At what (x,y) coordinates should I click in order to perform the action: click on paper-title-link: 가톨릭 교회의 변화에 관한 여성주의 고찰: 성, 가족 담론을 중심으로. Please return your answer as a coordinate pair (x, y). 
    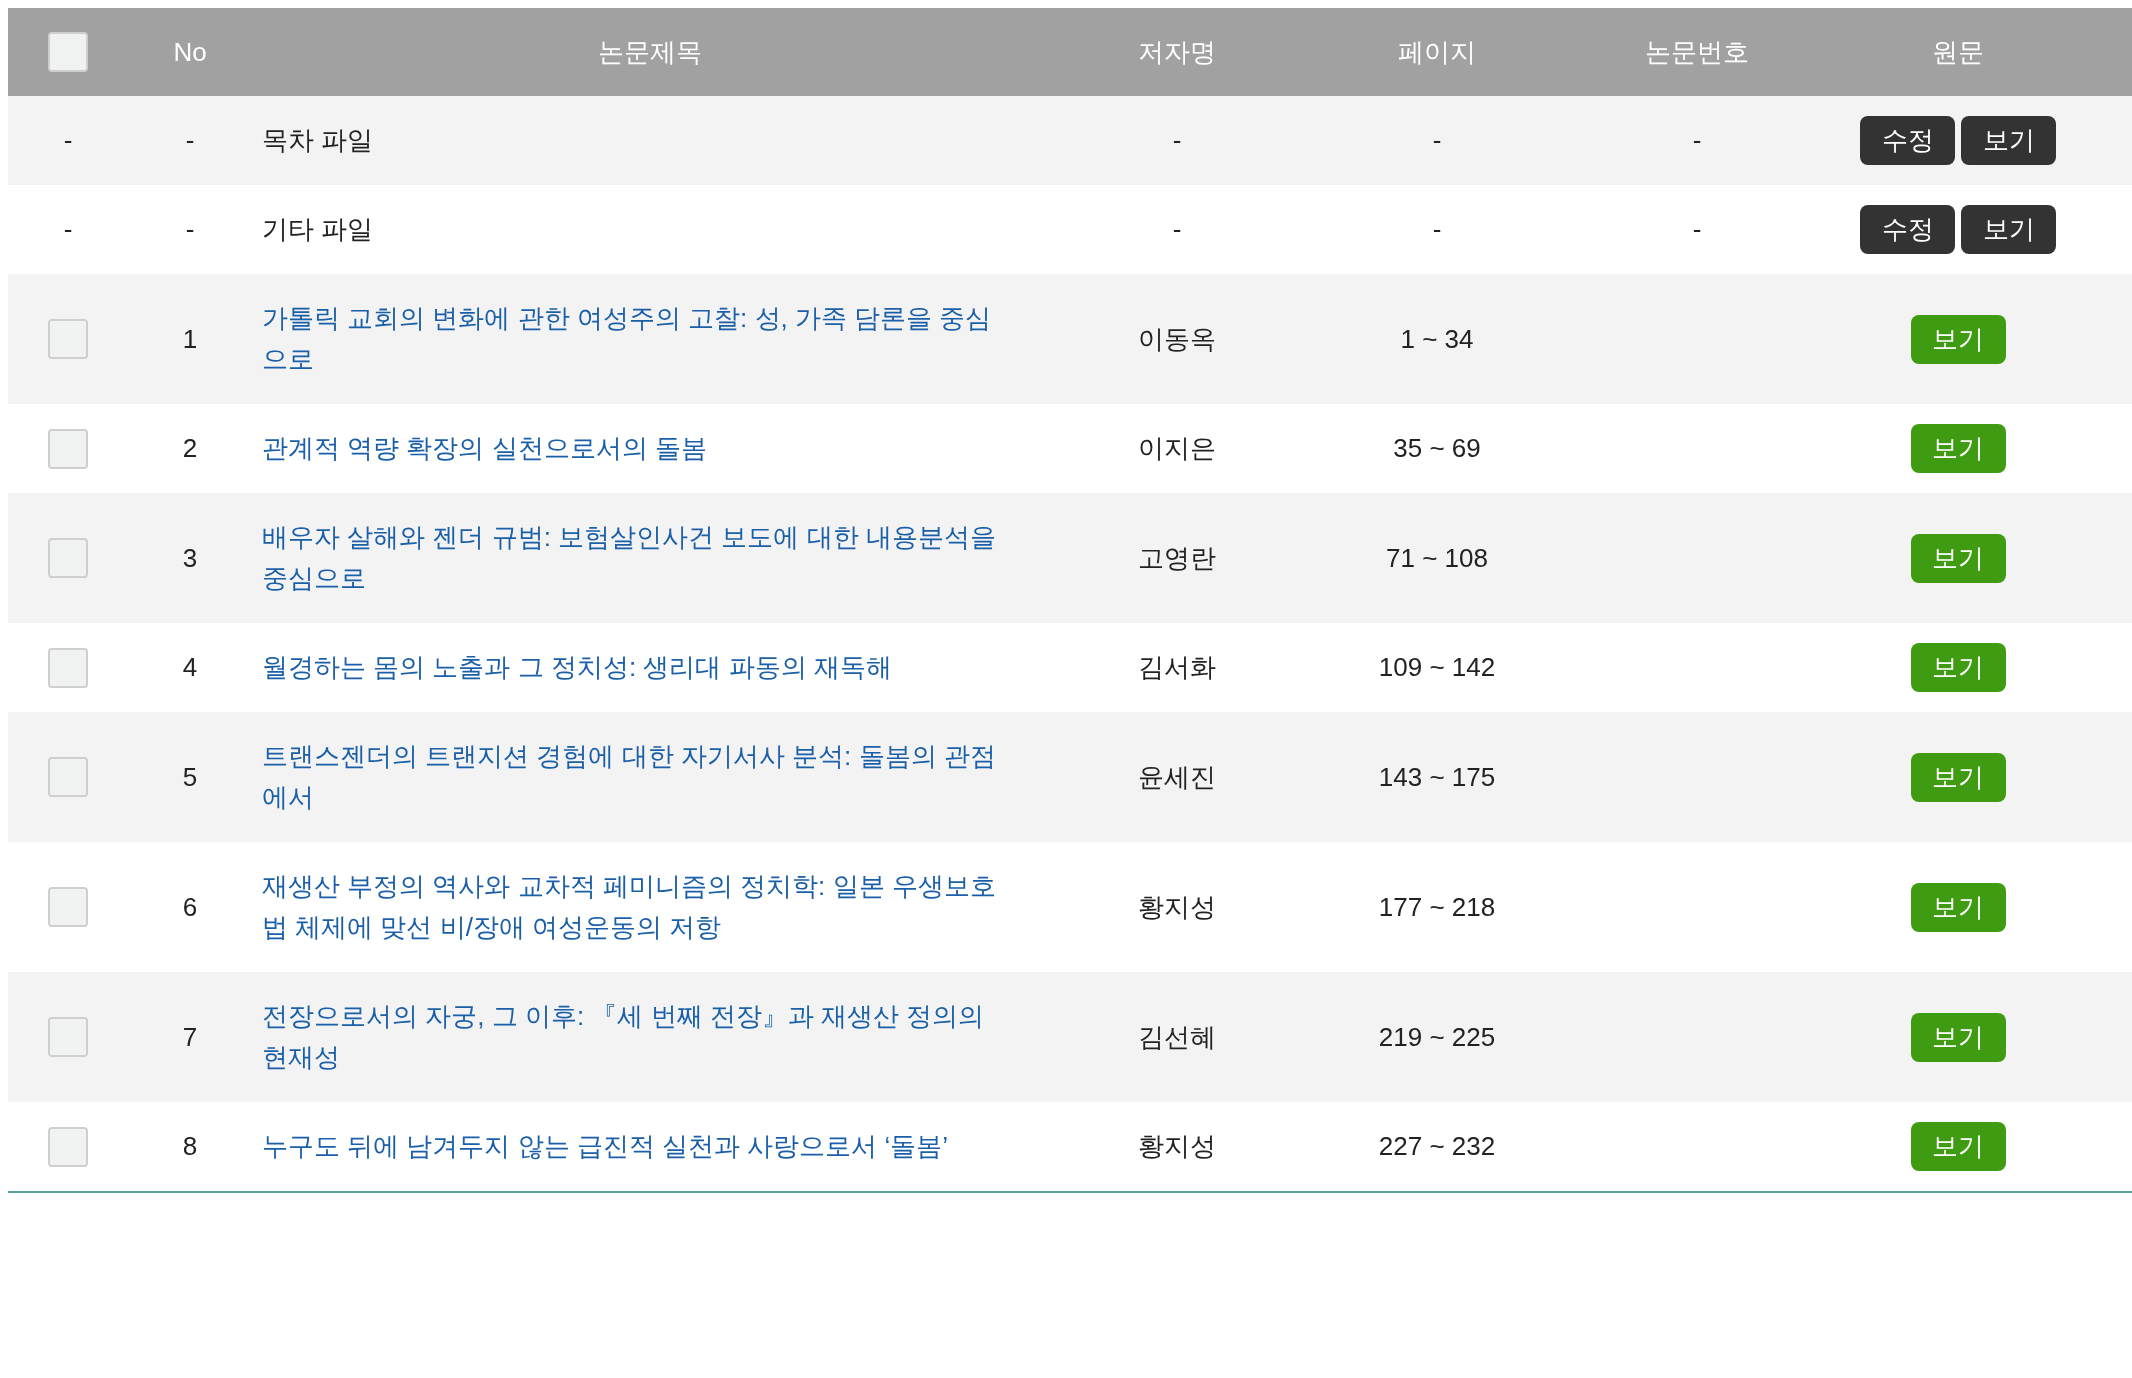
    Looking at the image, I should click on (639, 339).